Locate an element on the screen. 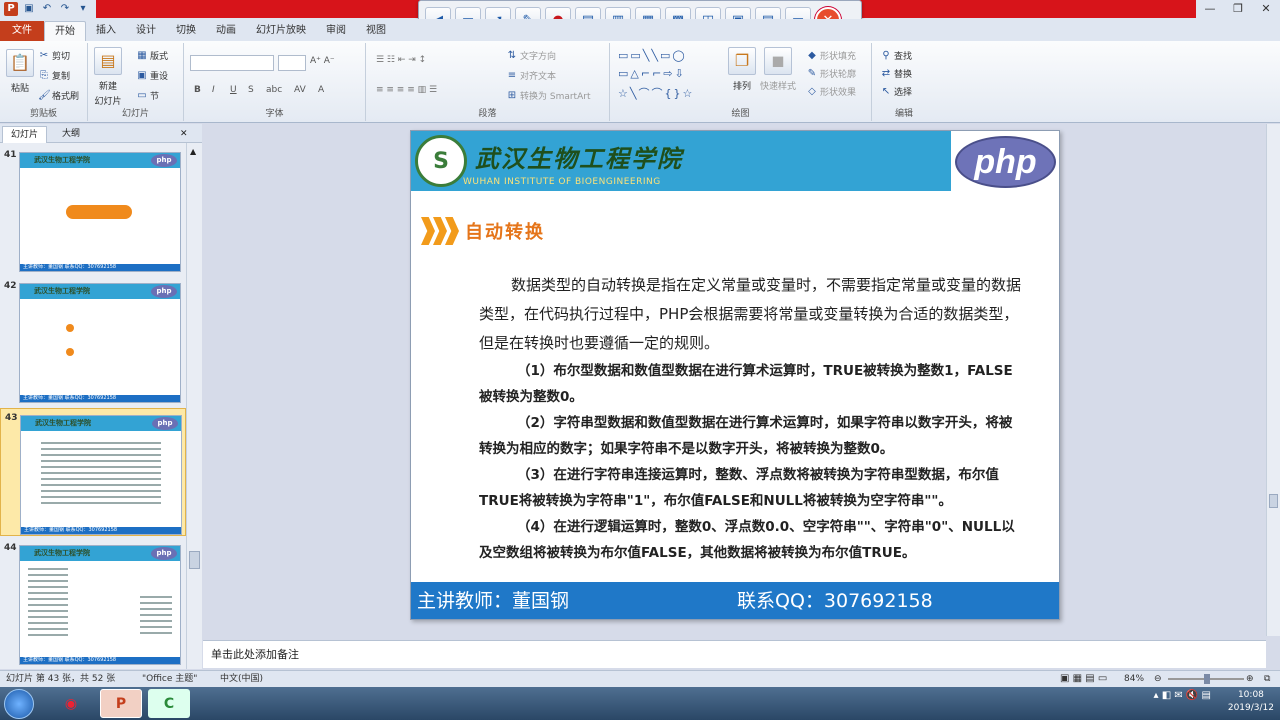  shapes-gallery: ▭▭╲╲▭◯ is located at coordinates (652, 55).